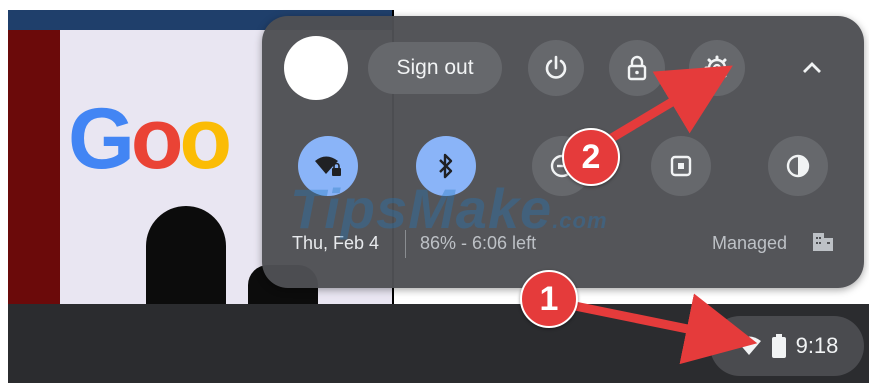 The width and height of the screenshot is (869, 383). Describe the element at coordinates (549, 299) in the screenshot. I see `annotation-badge-1: 1` at that location.